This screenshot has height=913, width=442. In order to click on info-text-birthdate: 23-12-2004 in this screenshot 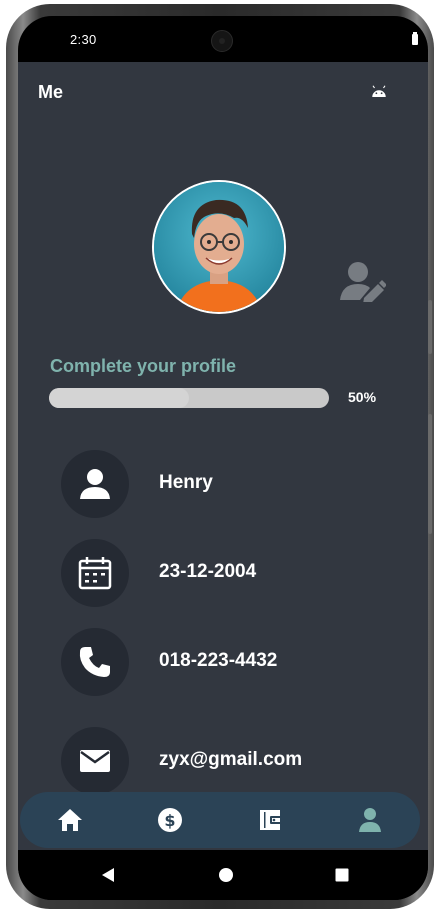, I will do `click(208, 571)`.